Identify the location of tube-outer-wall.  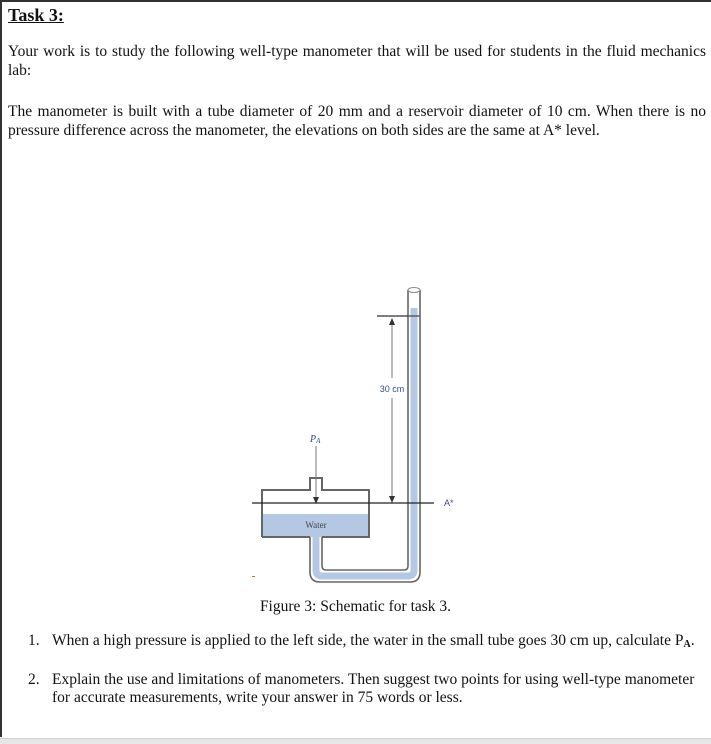
(365, 436).